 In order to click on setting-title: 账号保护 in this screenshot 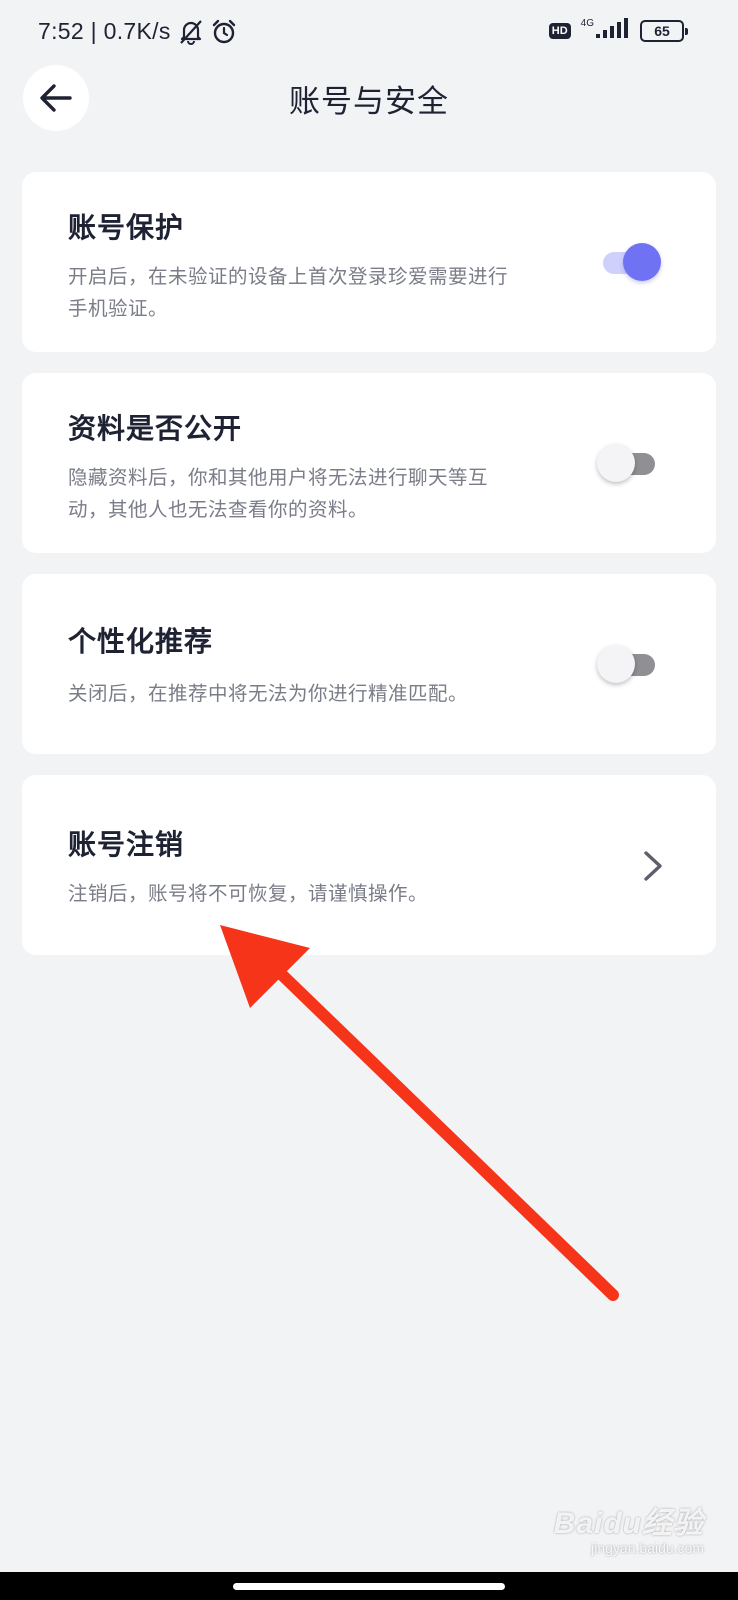, I will do `click(126, 227)`.